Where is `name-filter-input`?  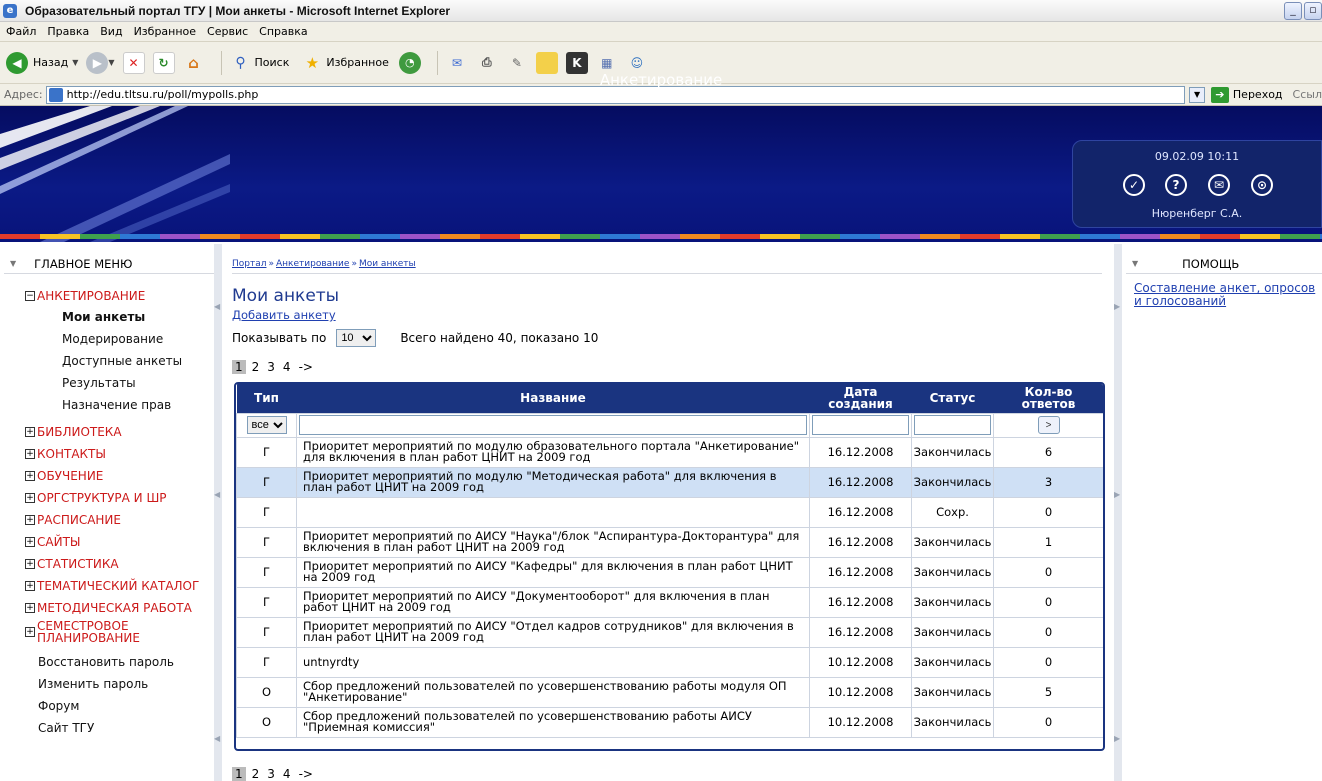 name-filter-input is located at coordinates (553, 425).